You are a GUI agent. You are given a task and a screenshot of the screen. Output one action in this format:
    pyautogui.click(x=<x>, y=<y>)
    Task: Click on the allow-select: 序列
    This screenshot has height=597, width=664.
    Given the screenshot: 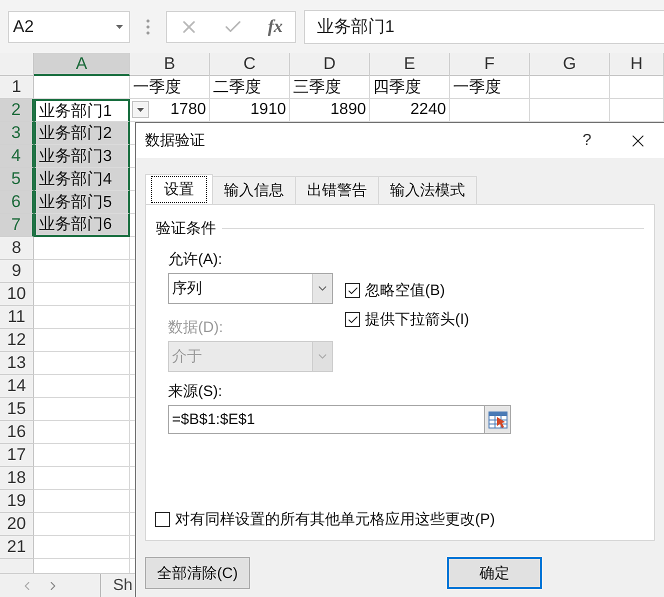 What is the action you would take?
    pyautogui.click(x=250, y=288)
    